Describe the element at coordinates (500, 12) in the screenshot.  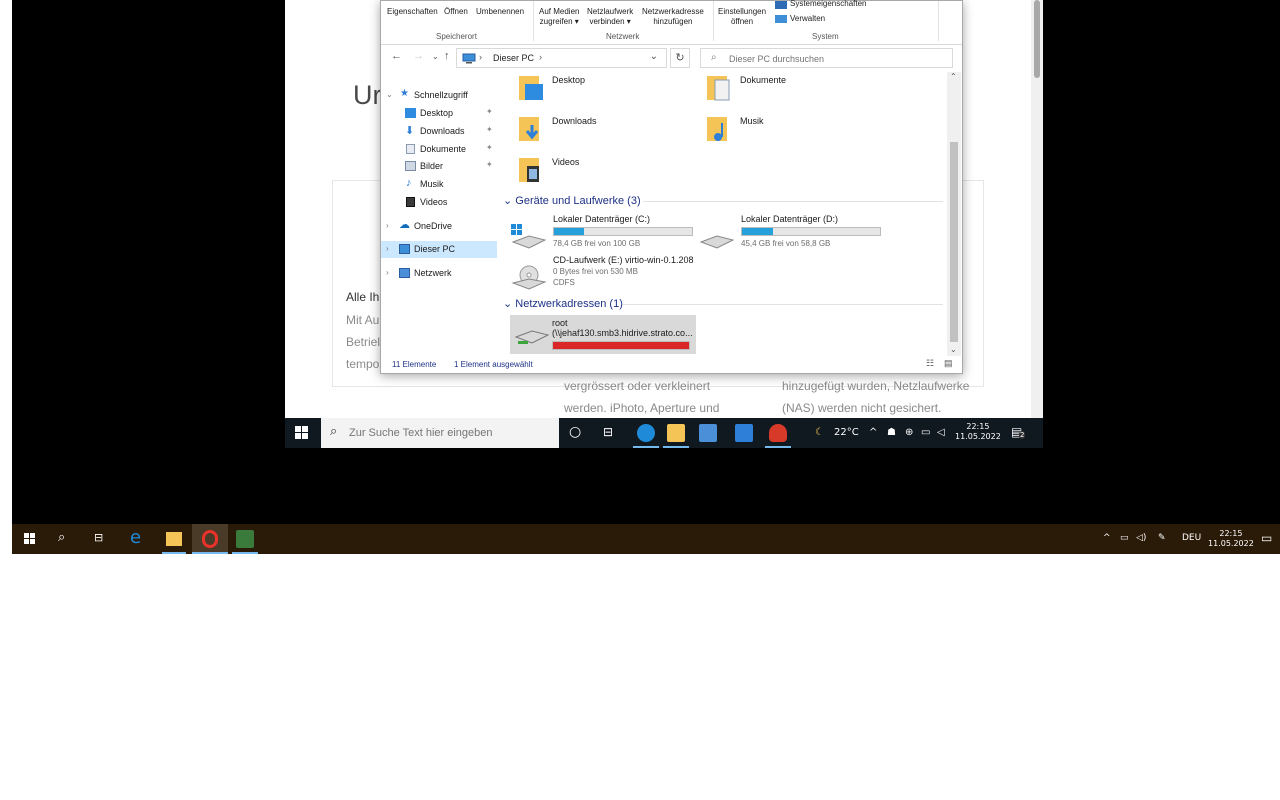
I see `rename-button: Umbenennen` at that location.